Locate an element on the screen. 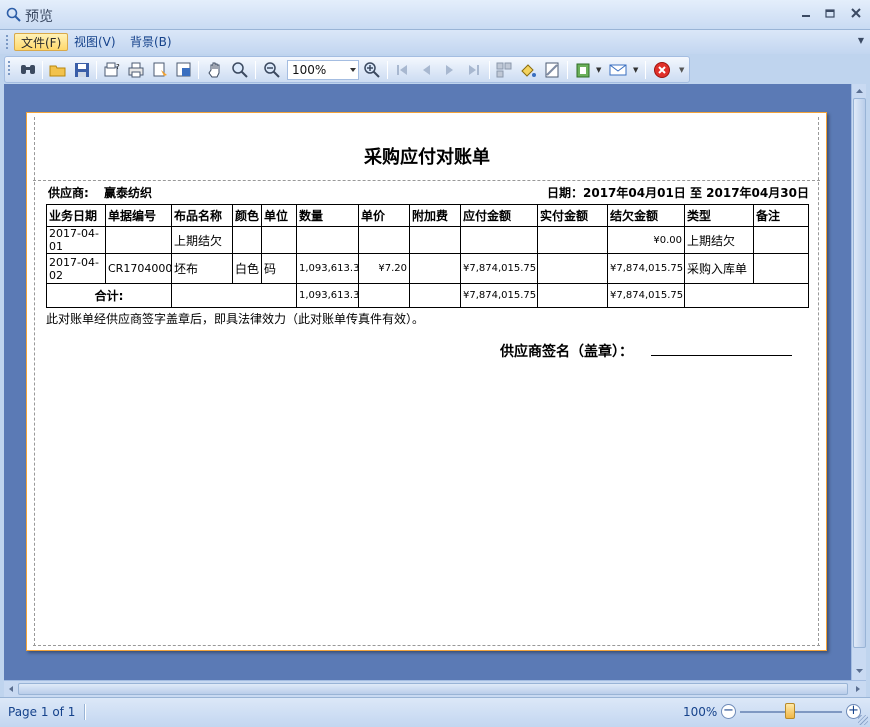 The width and height of the screenshot is (870, 727). page-layout-button is located at coordinates (184, 70).